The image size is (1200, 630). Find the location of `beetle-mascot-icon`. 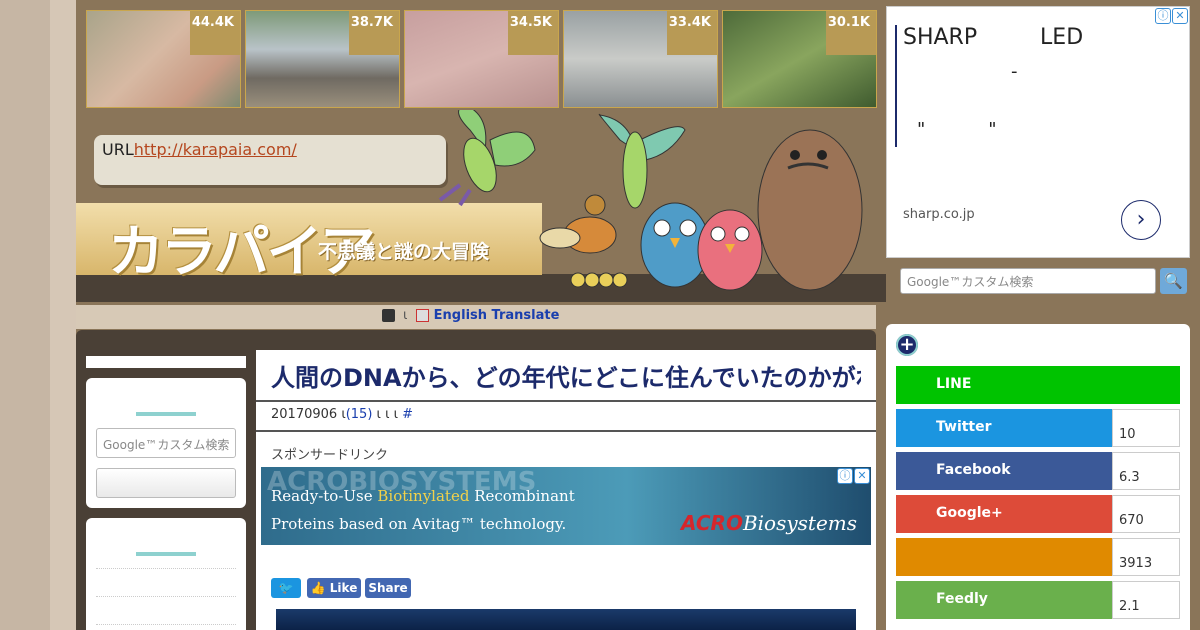

beetle-mascot-icon is located at coordinates (583, 241).